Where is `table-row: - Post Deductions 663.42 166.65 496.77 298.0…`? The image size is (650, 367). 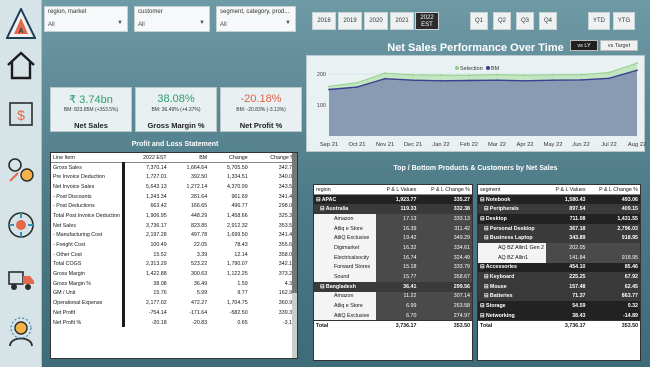 table-row: - Post Deductions 663.42 166.65 496.77 298.0… is located at coordinates (174, 206).